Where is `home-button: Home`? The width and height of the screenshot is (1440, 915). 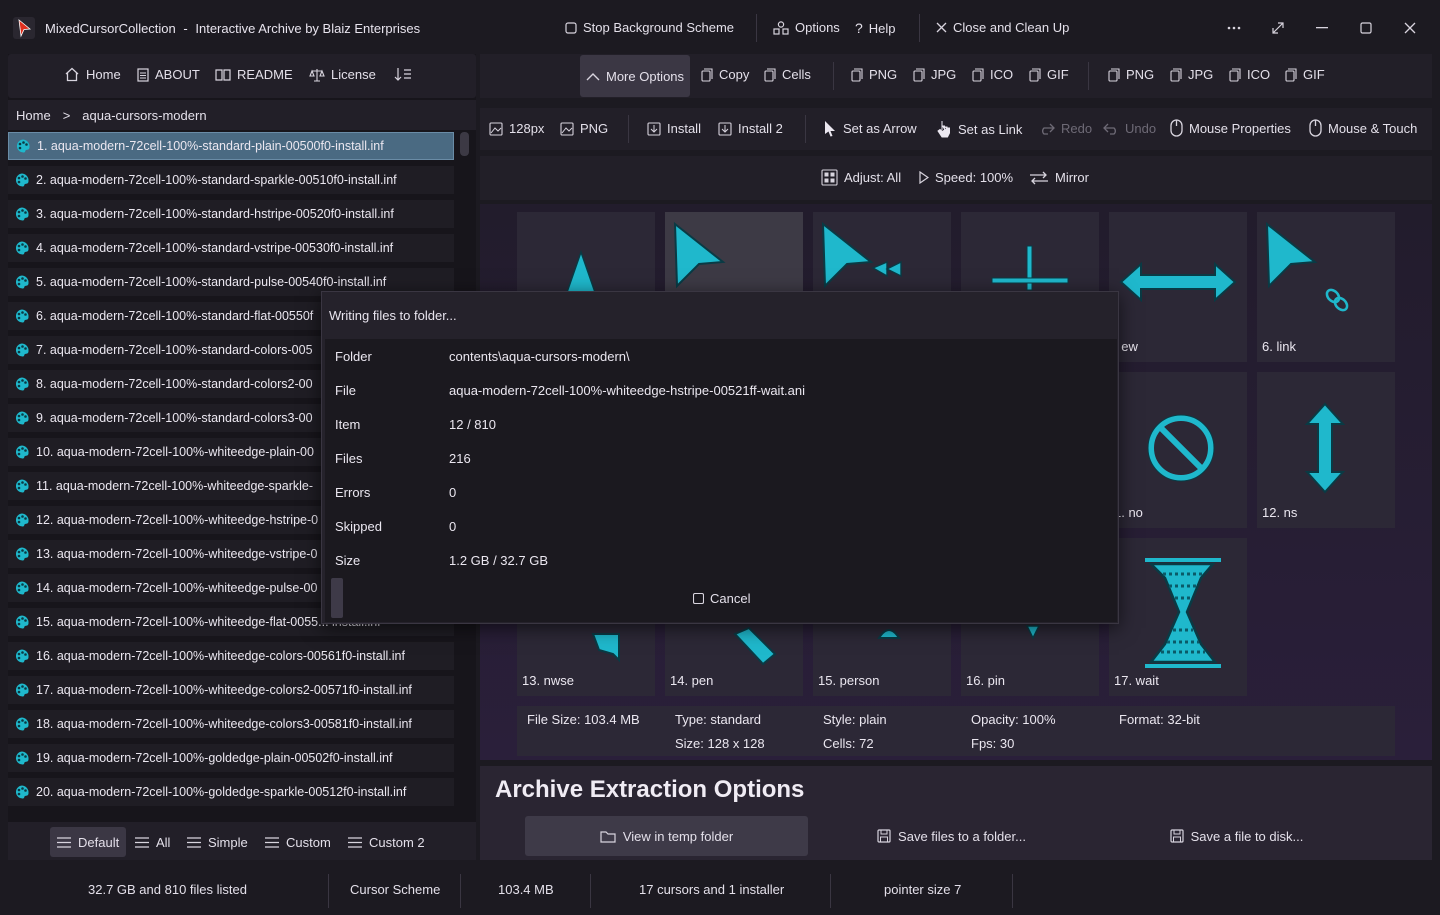
home-button: Home is located at coordinates (92, 74).